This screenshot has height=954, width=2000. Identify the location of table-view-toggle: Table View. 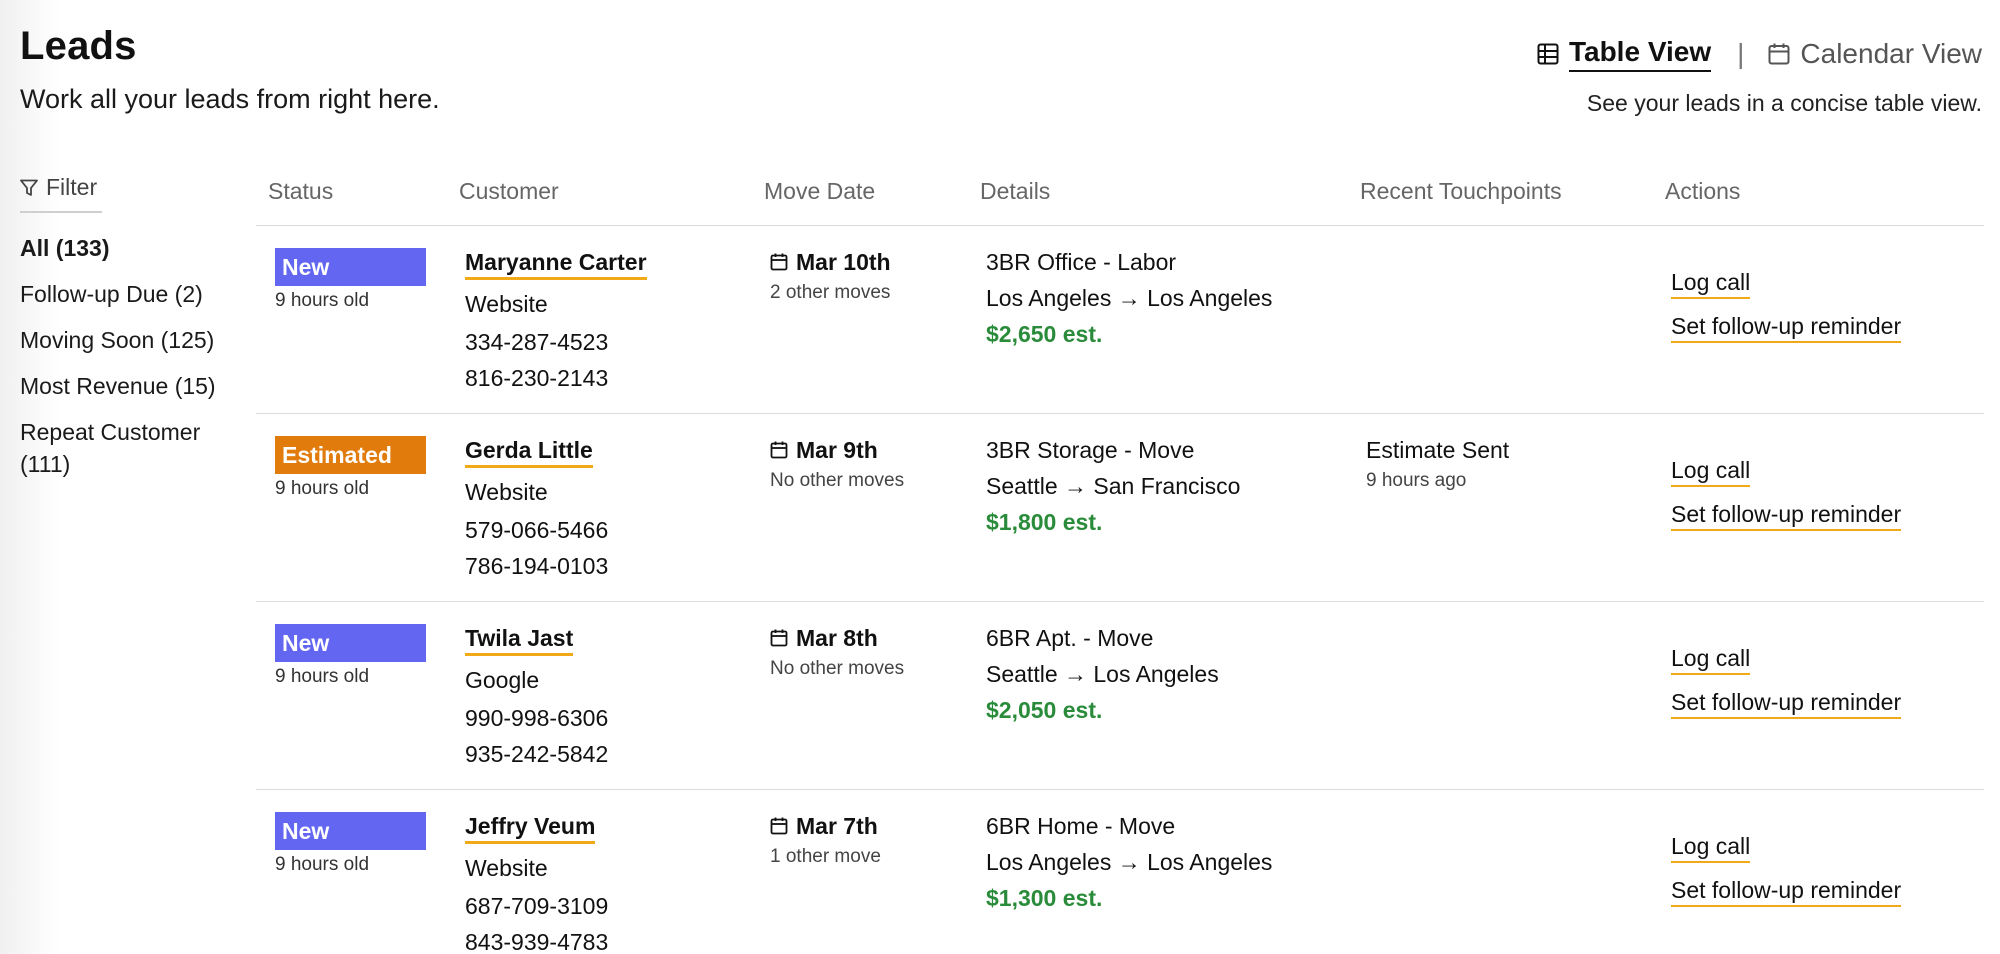
(1624, 54).